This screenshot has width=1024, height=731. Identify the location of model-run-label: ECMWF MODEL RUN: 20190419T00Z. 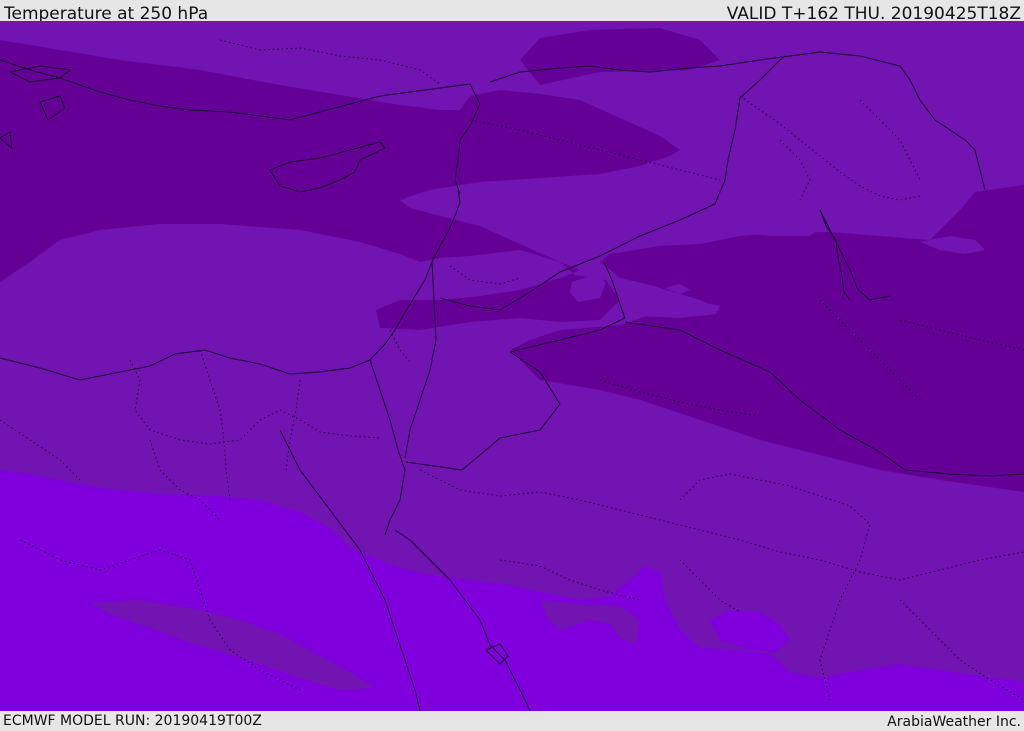
(132, 721).